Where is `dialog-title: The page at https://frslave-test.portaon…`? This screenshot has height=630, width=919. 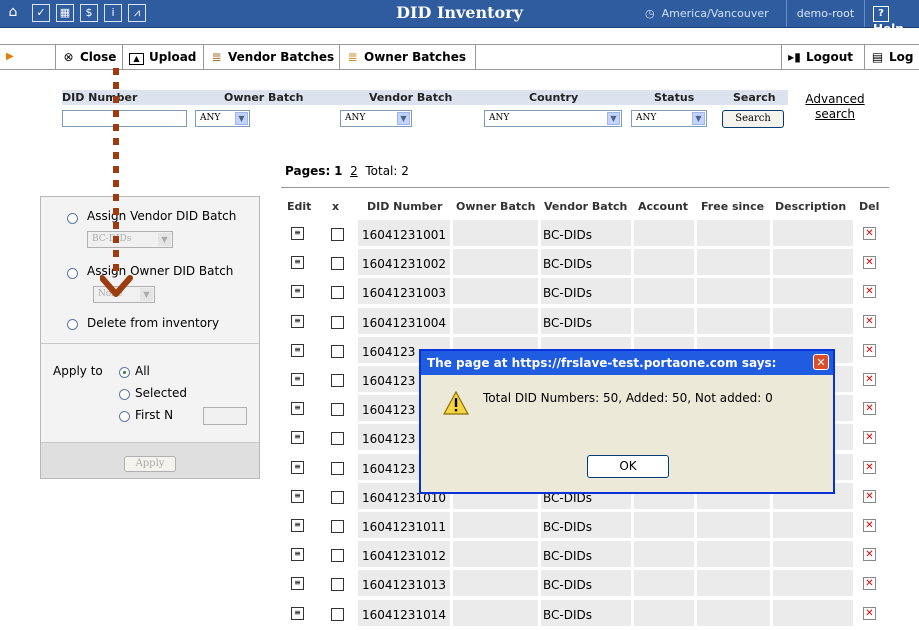
dialog-title: The page at https://frslave-test.portaon… is located at coordinates (627, 363).